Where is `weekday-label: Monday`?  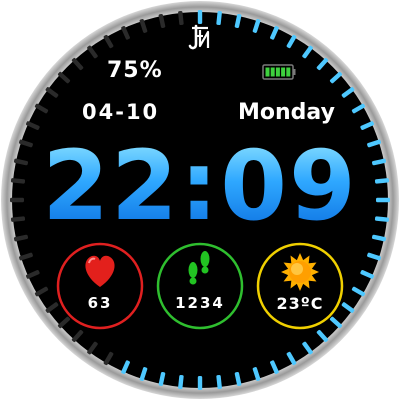
weekday-label: Monday is located at coordinates (286, 112).